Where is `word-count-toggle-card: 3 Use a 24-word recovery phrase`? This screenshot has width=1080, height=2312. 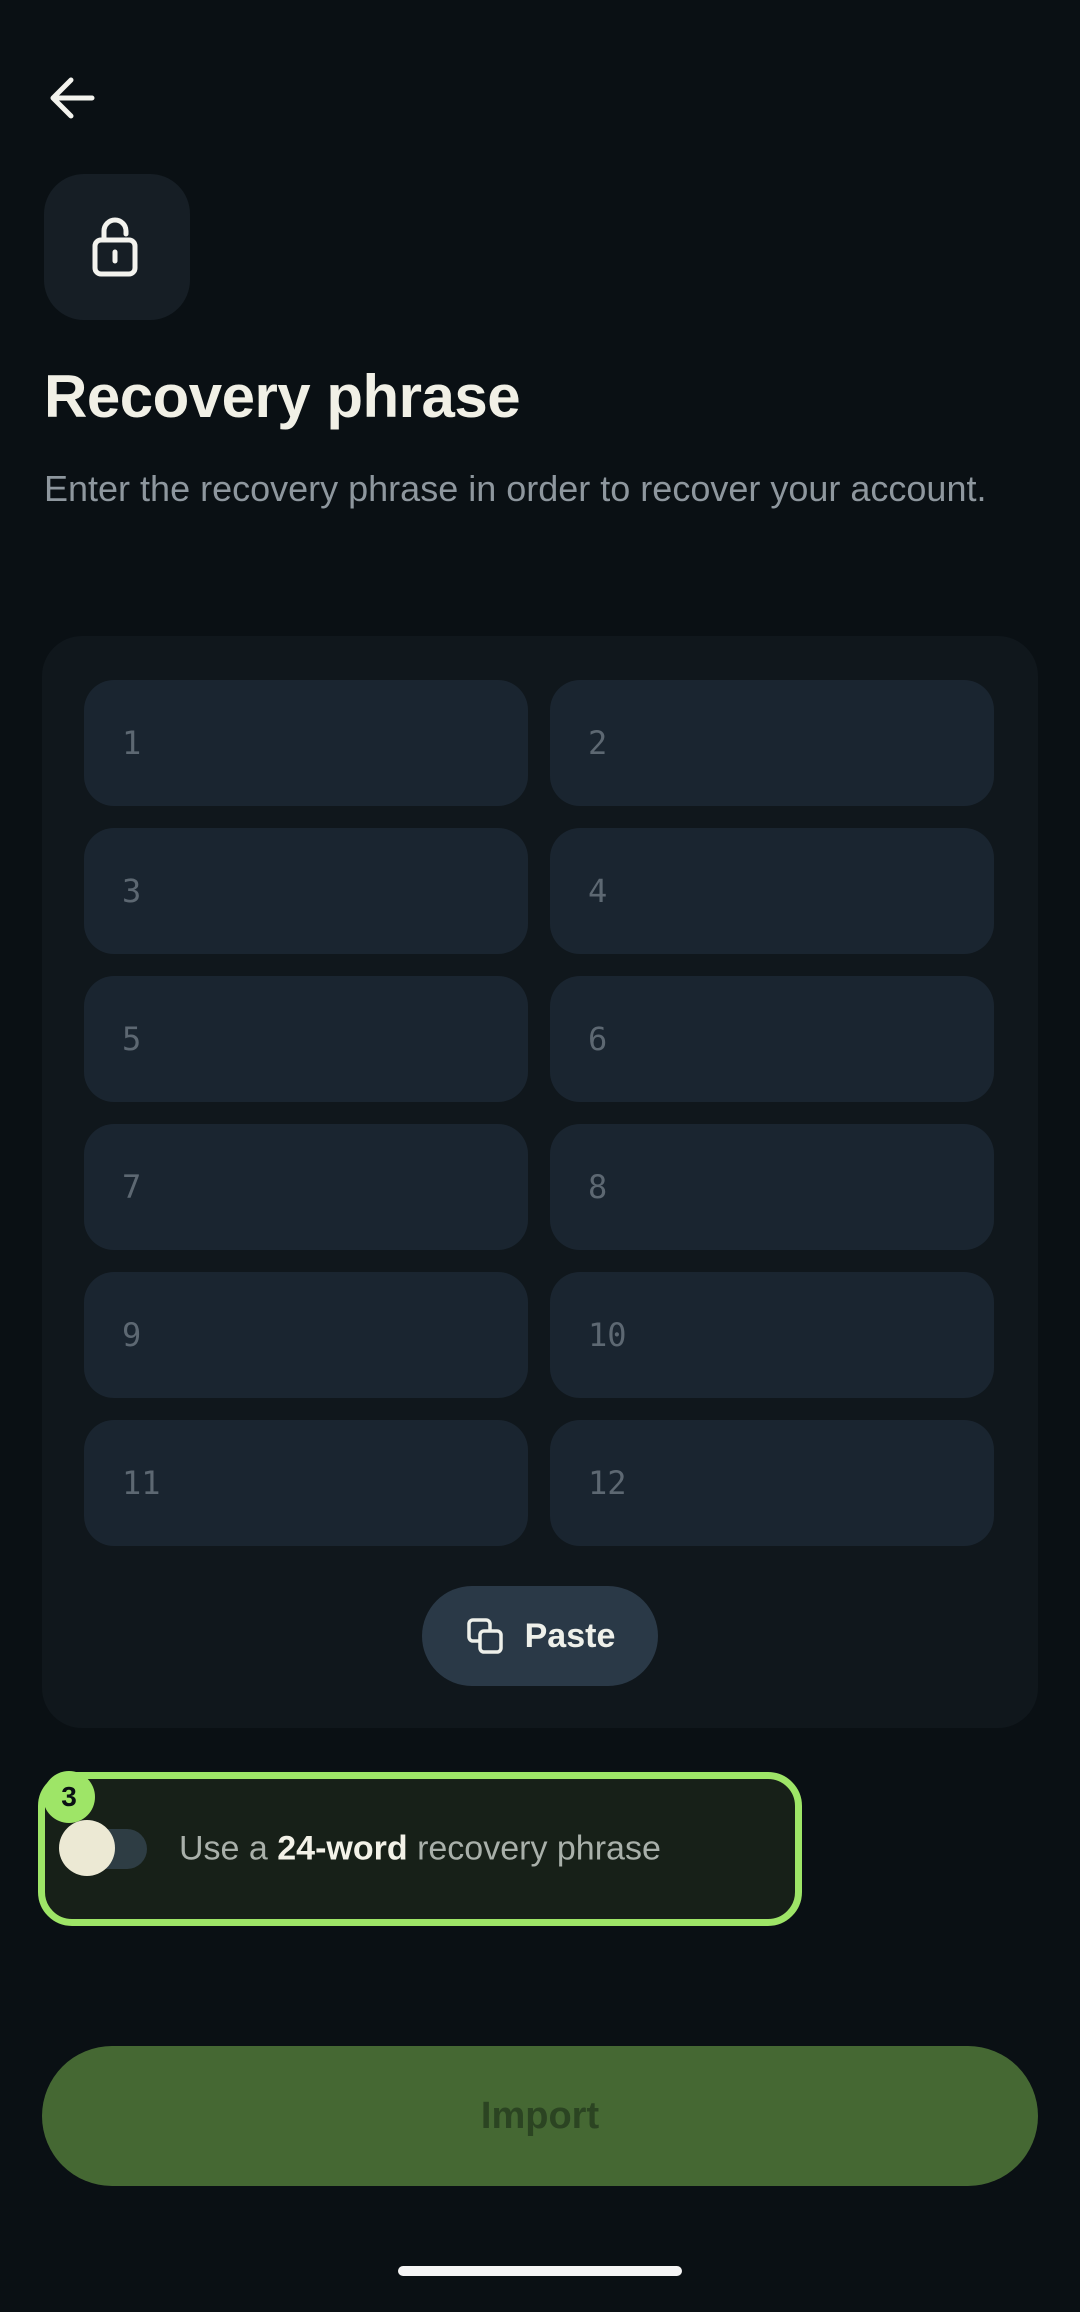 word-count-toggle-card: 3 Use a 24-word recovery phrase is located at coordinates (420, 1848).